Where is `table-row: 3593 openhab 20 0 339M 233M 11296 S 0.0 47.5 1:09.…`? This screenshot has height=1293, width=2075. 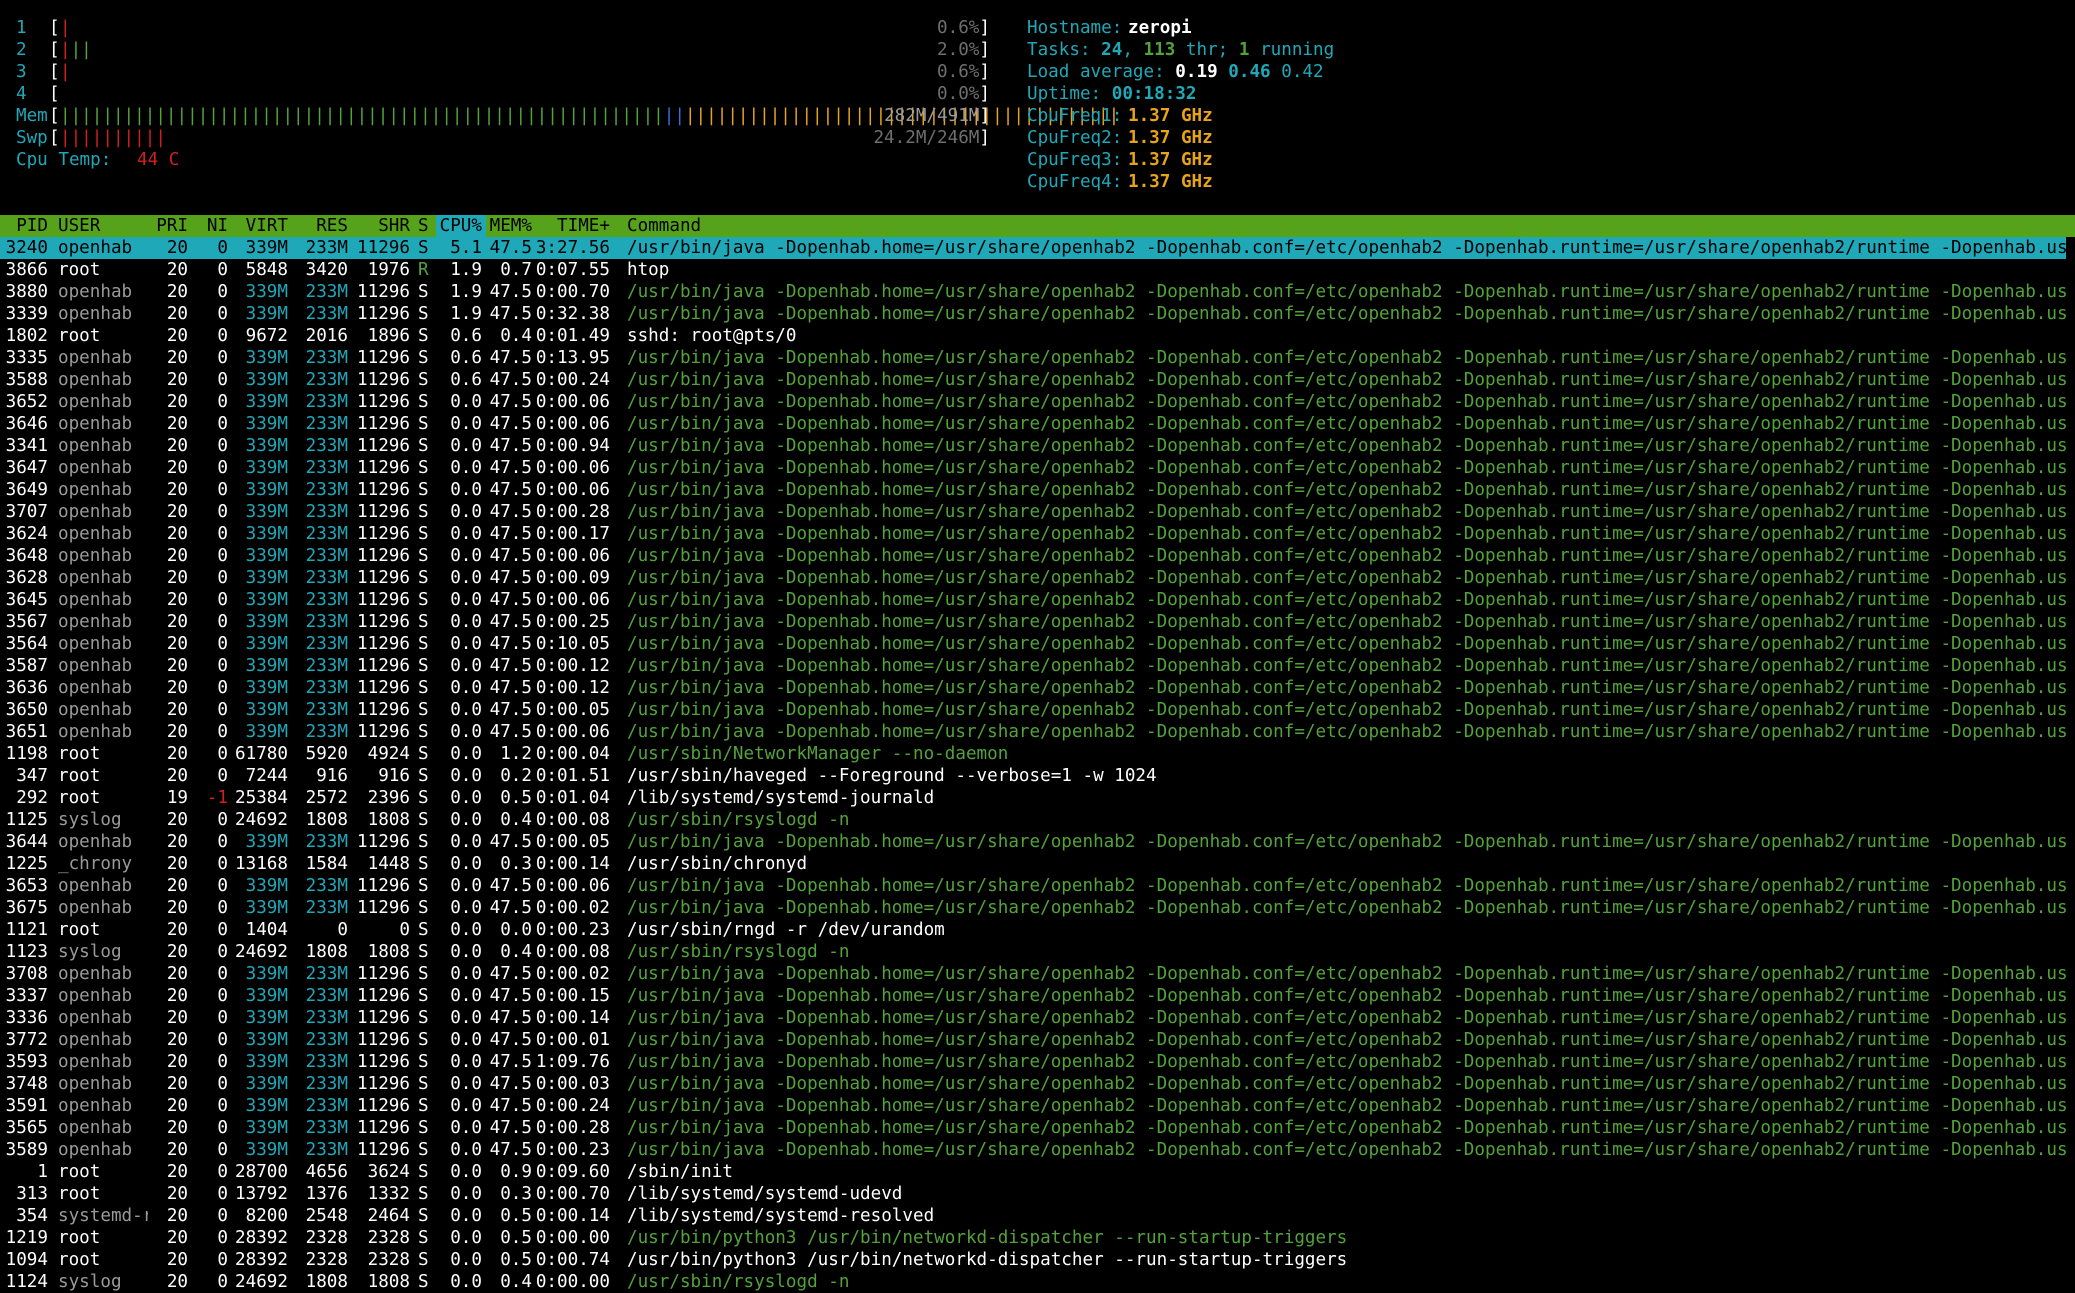
table-row: 3593 openhab 20 0 339M 233M 11296 S 0.0 47.5 1:09.… is located at coordinates (1037, 1062).